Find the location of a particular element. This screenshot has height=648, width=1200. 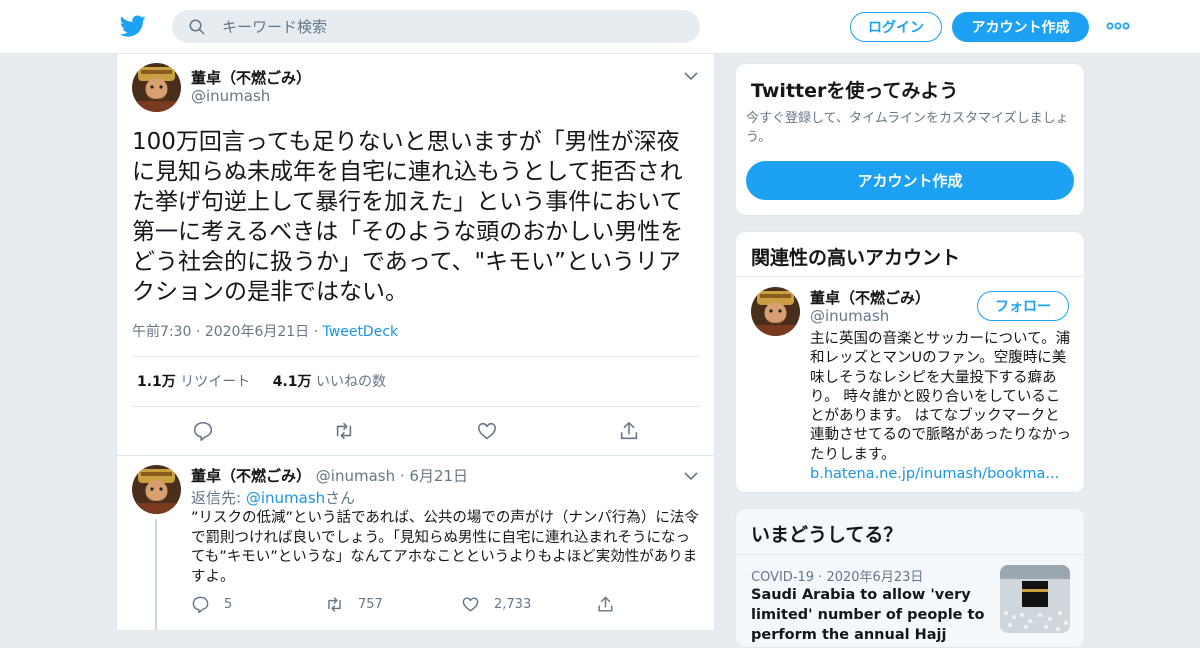

more-options-icon is located at coordinates (1118, 26).